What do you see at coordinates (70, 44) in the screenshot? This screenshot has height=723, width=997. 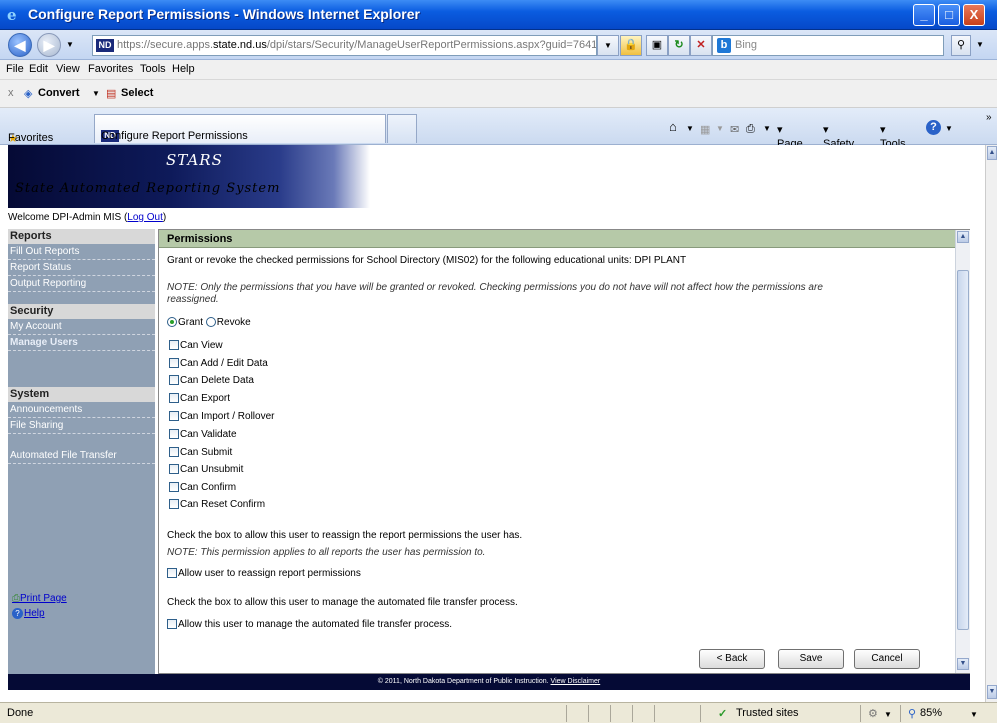 I see `recent-pages-icon: ▼` at bounding box center [70, 44].